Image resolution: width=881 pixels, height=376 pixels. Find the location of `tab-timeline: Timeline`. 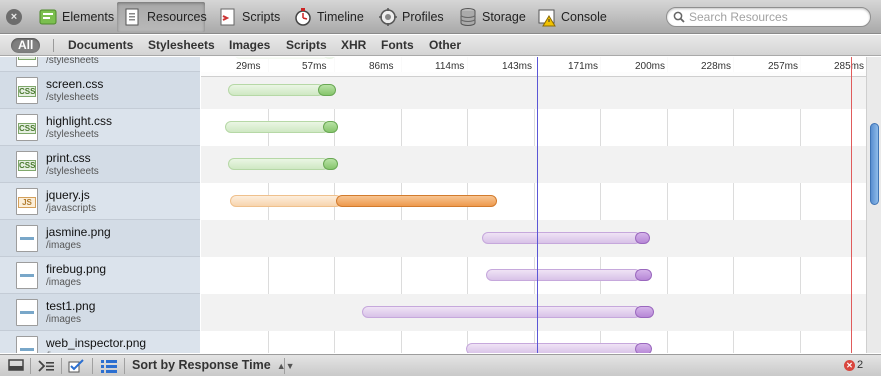

tab-timeline: Timeline is located at coordinates (328, 17).